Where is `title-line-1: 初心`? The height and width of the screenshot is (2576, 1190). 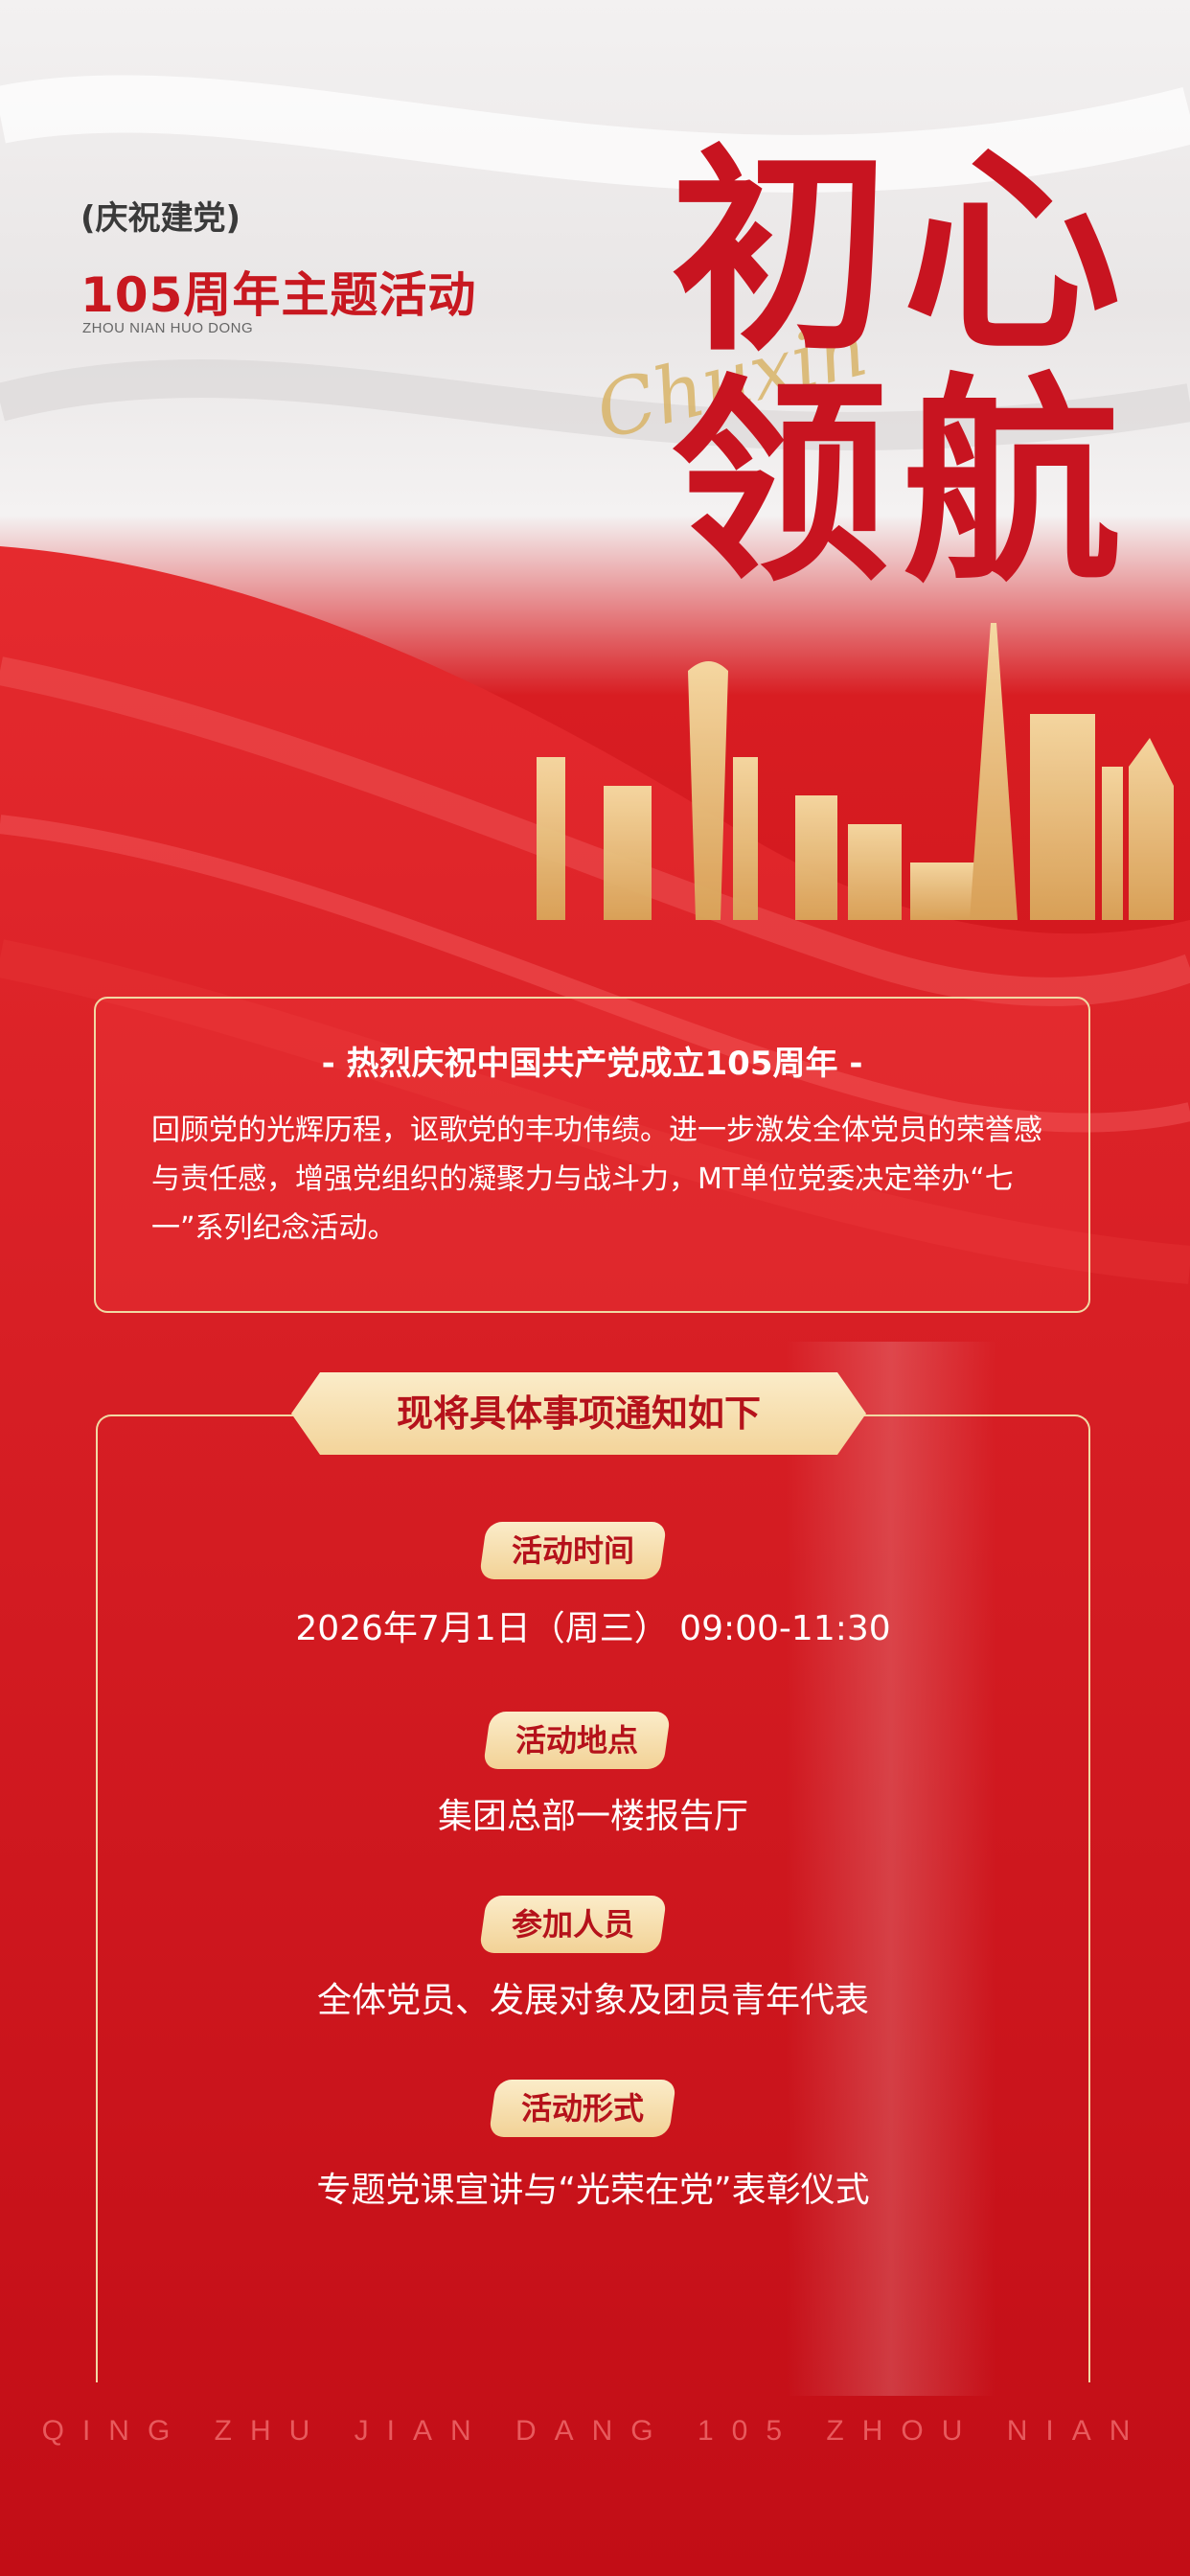
title-line-1: 初心 is located at coordinates (903, 253).